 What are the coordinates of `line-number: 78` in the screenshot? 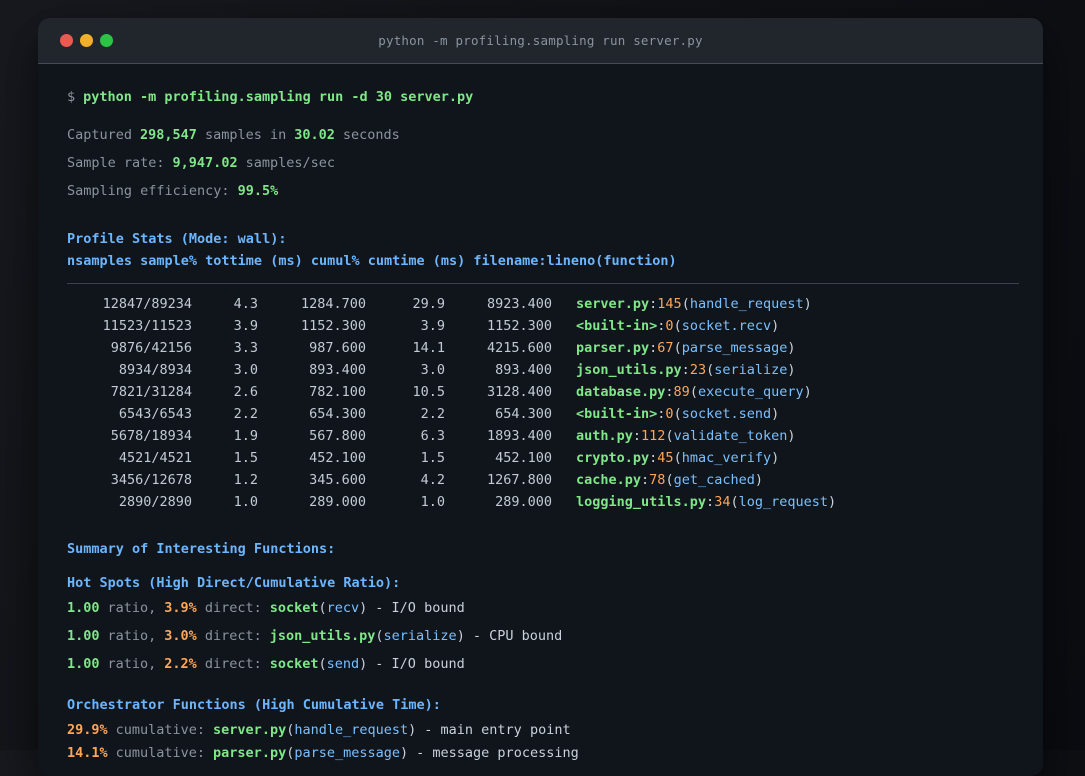 It's located at (653, 480).